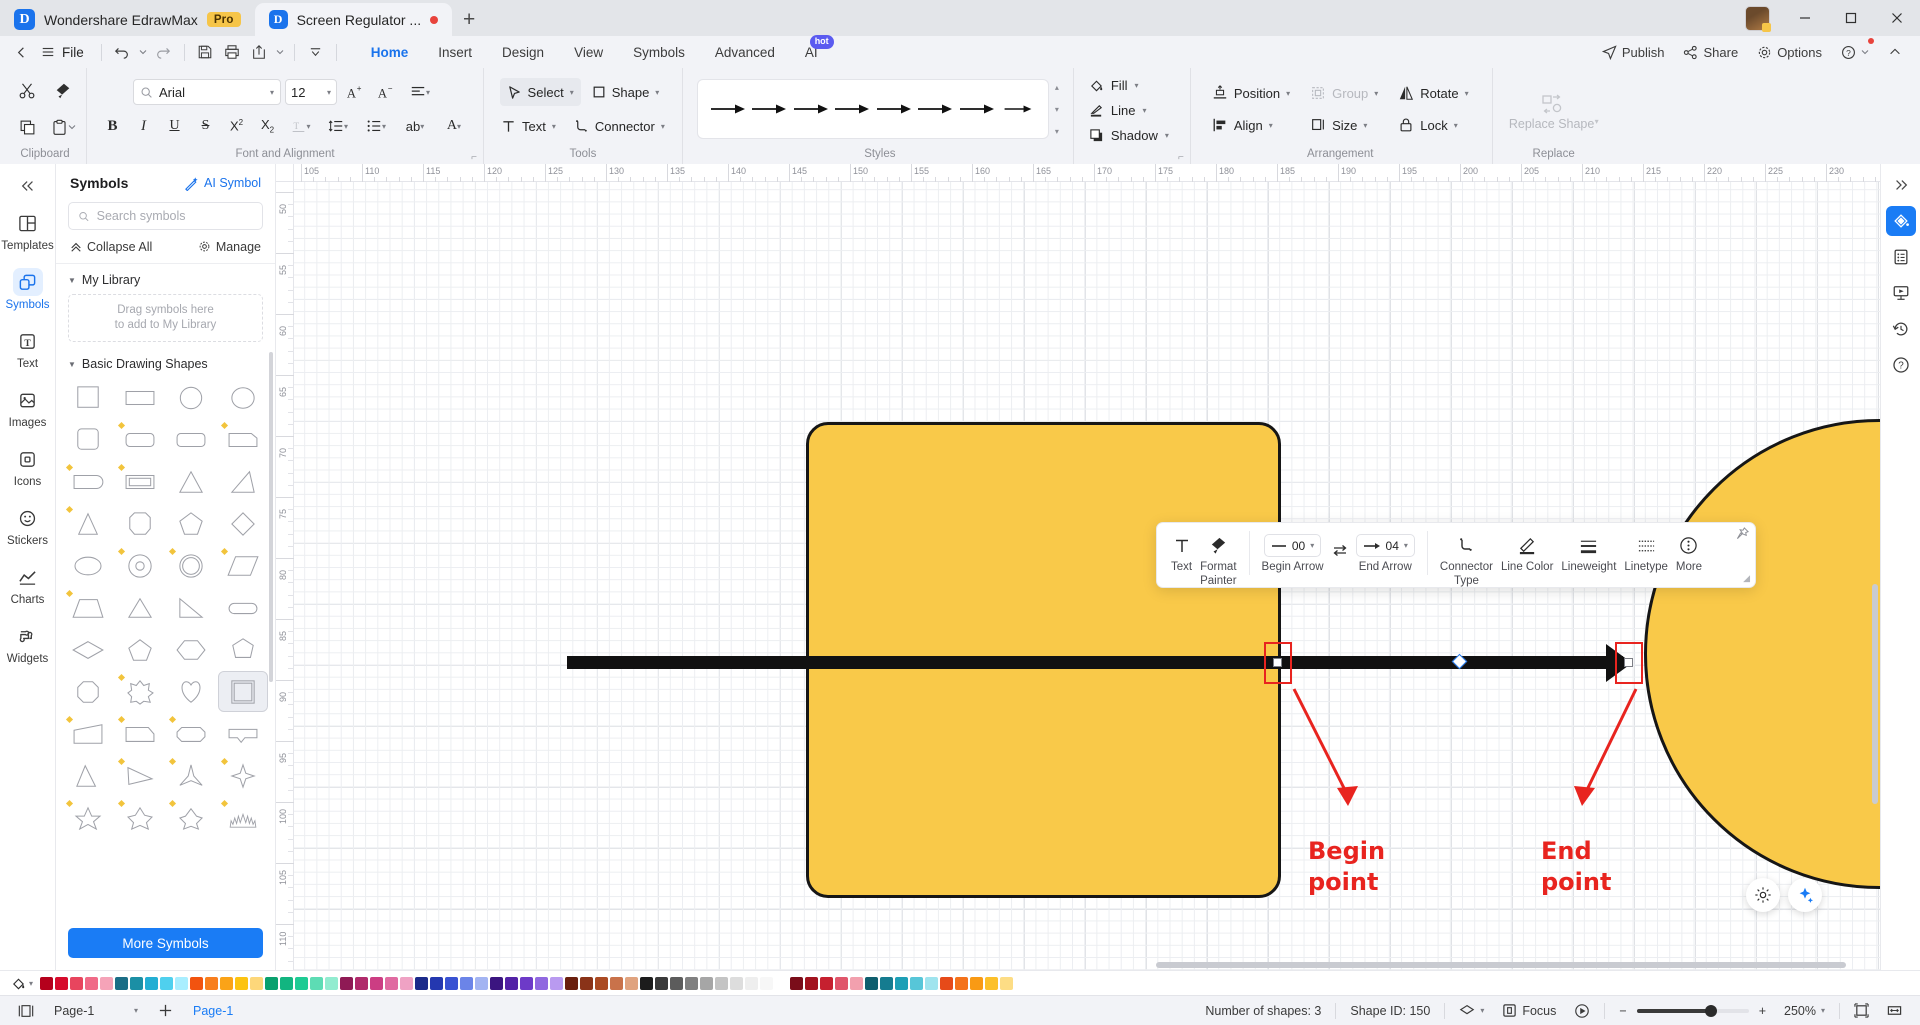 The height and width of the screenshot is (1025, 1920). Describe the element at coordinates (659, 52) in the screenshot. I see `tab-symbols: Symbols` at that location.